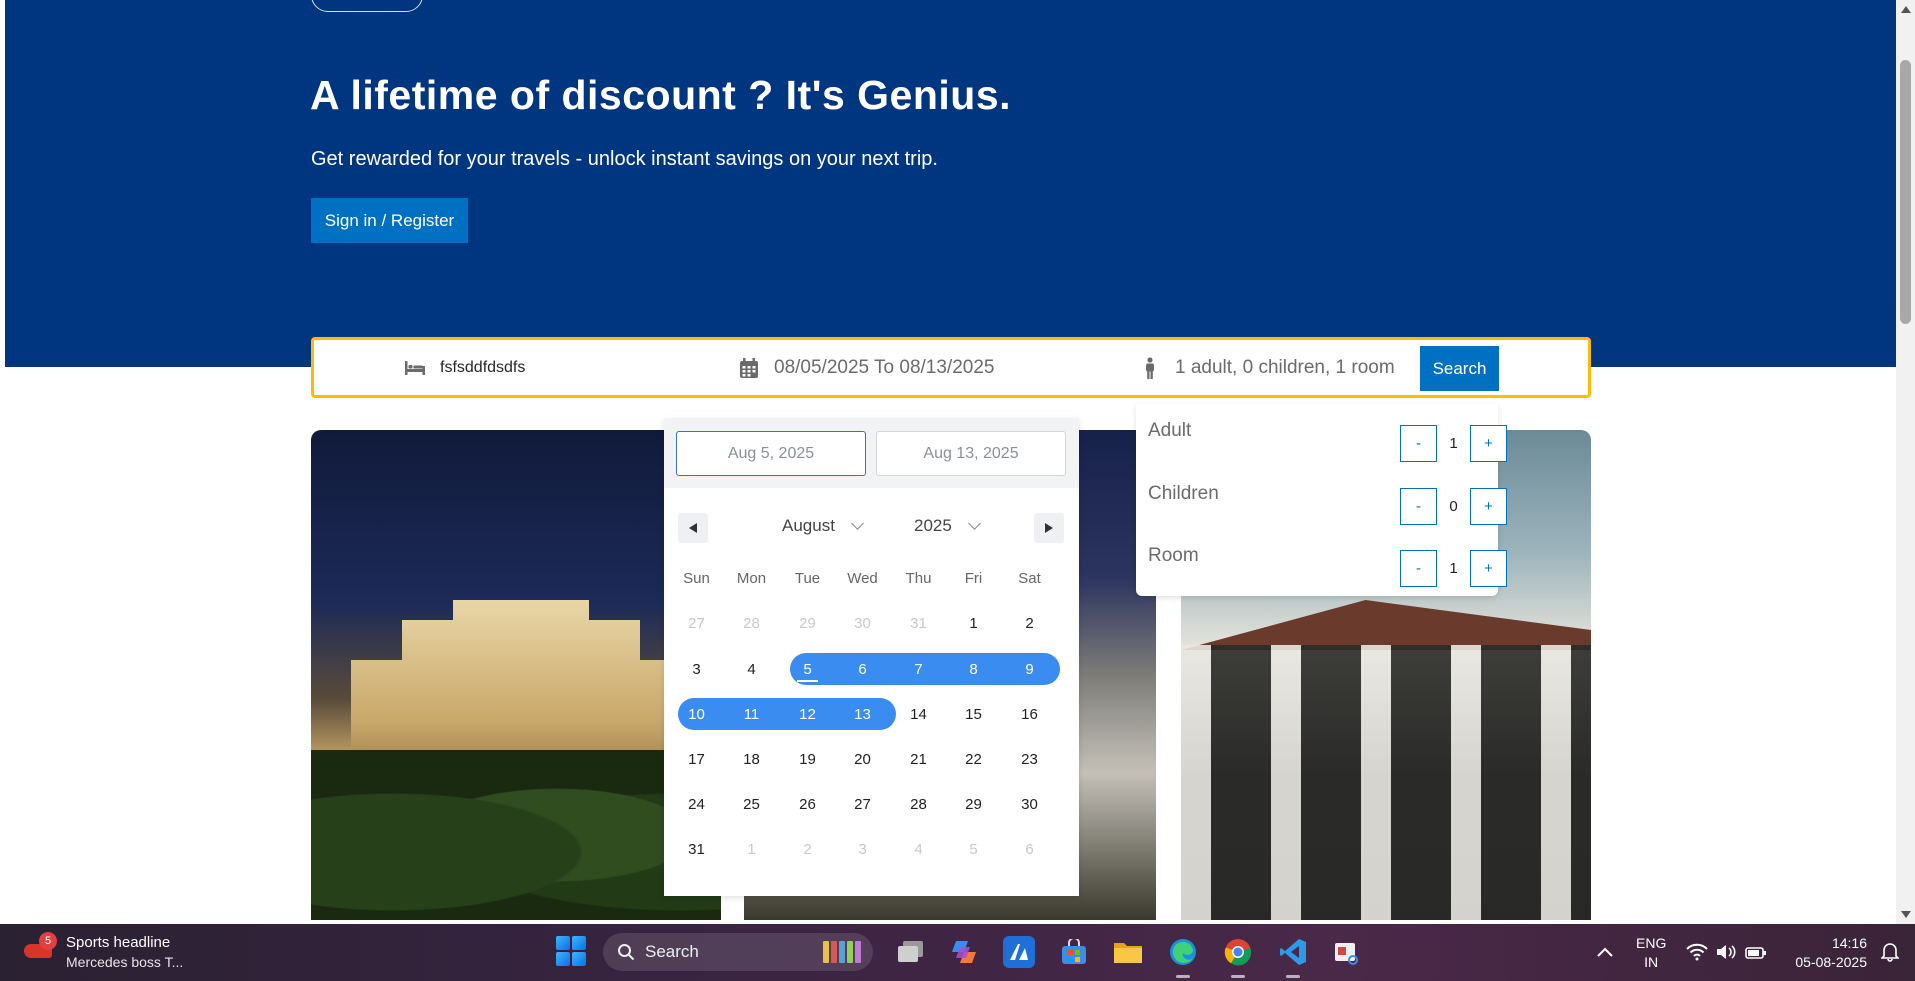  Describe the element at coordinates (1128, 952) in the screenshot. I see `file-explorer-icon` at that location.